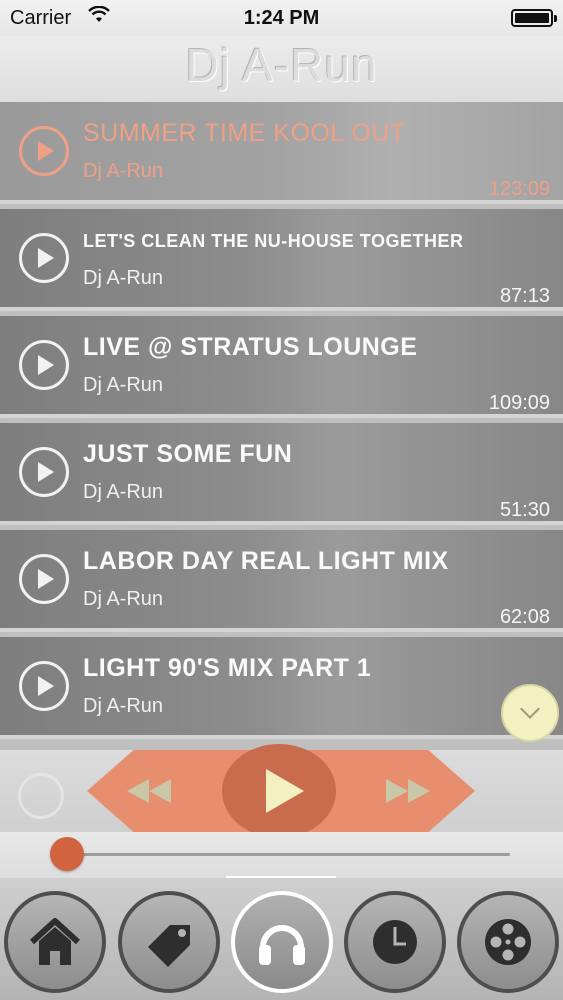  Describe the element at coordinates (67, 854) in the screenshot. I see `progress-slider-thumb` at that location.